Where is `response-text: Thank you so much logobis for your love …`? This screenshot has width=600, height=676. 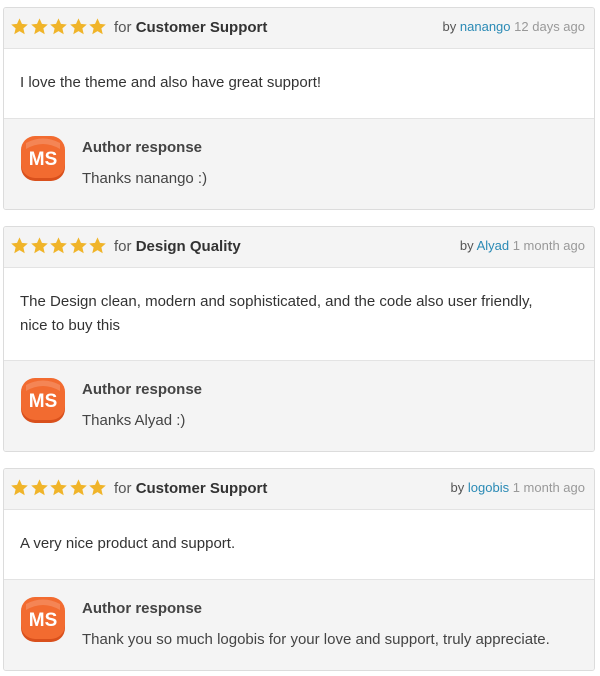
response-text: Thank you so much logobis for your love … is located at coordinates (316, 639).